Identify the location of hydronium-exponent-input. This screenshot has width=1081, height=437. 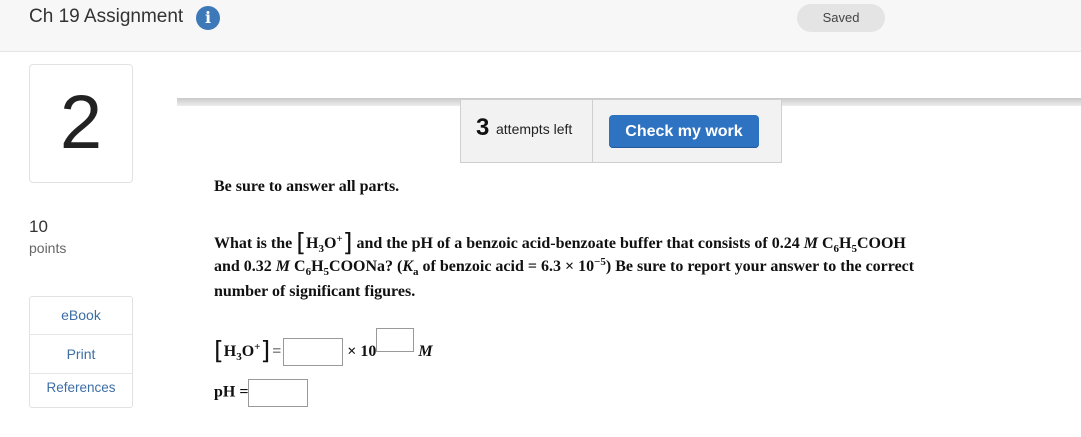
(395, 340).